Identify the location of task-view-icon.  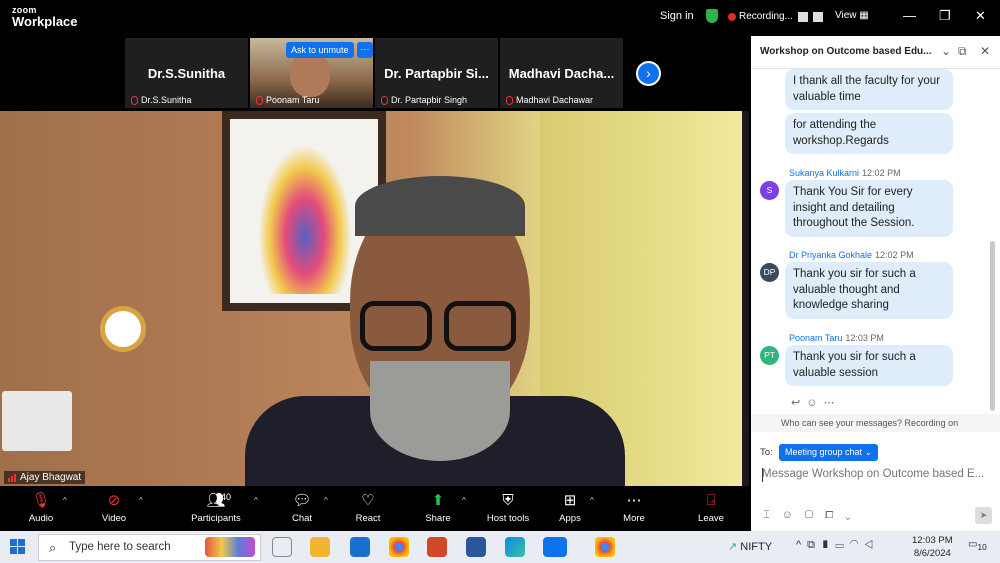
(282, 547).